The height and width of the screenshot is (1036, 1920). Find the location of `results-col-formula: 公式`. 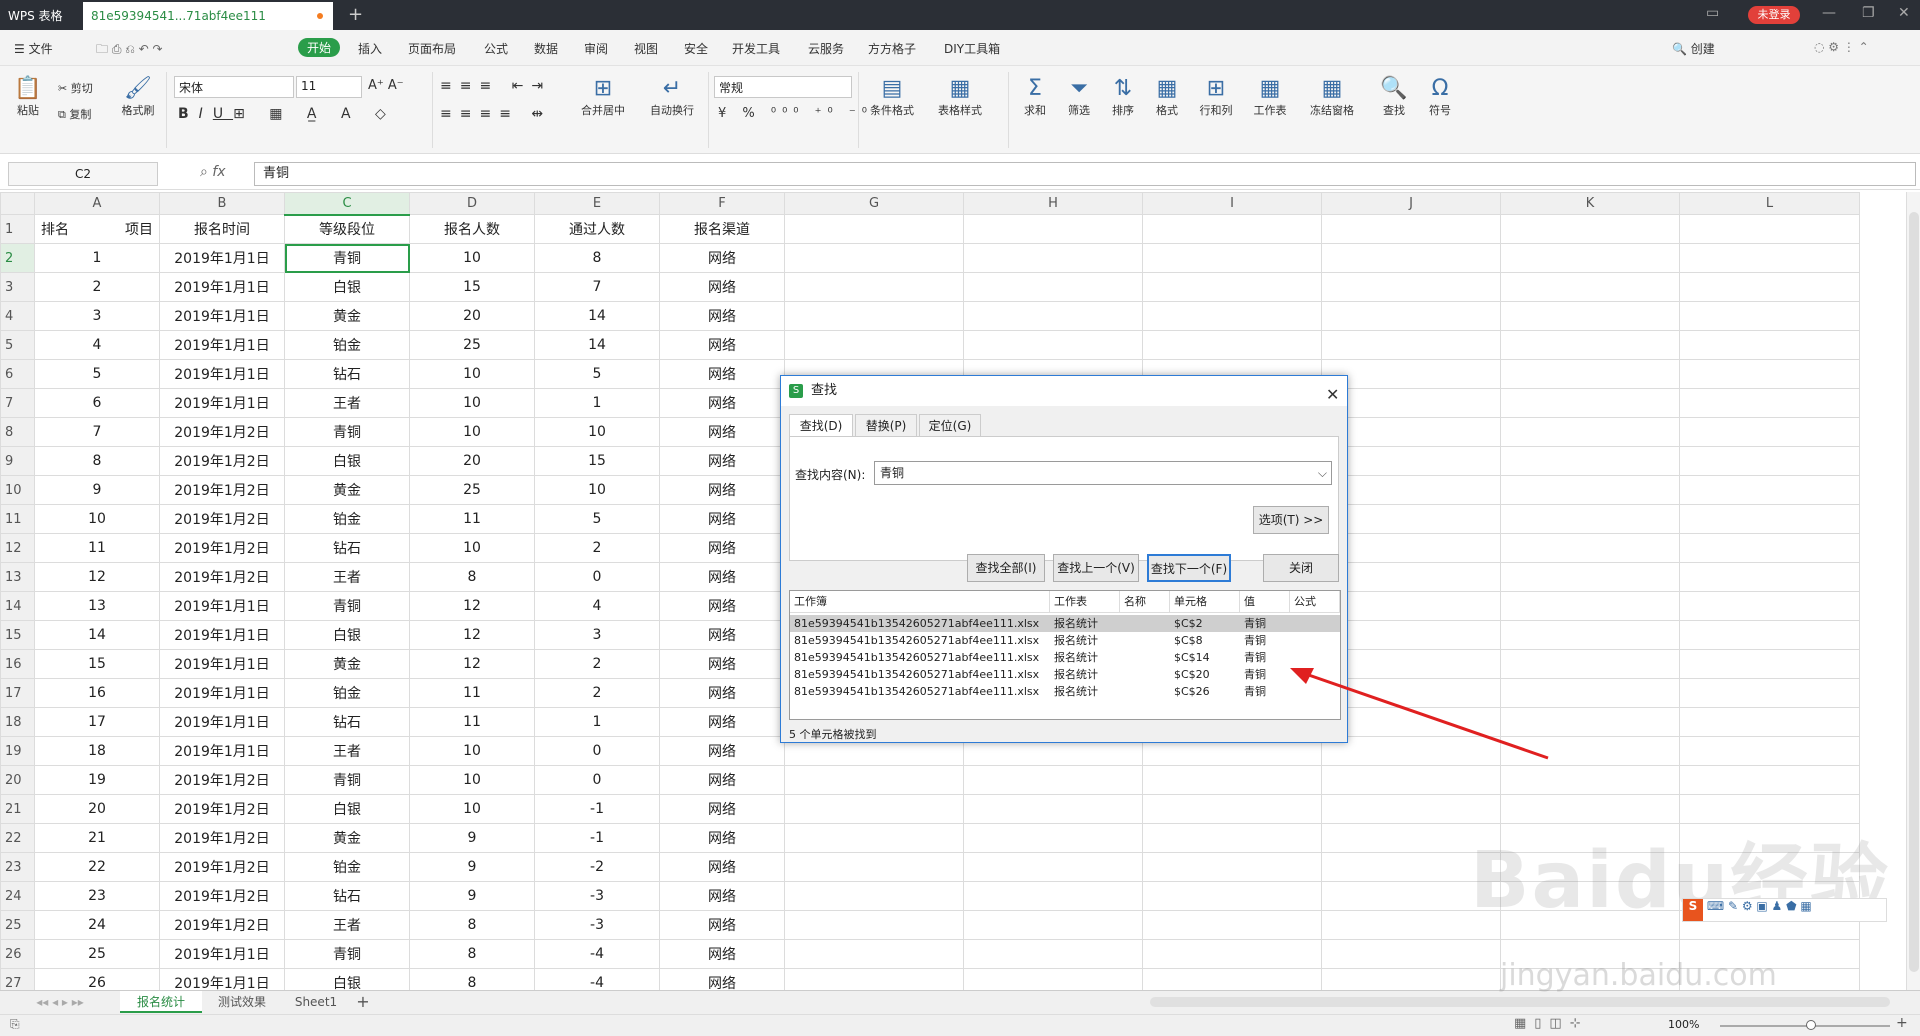

results-col-formula: 公式 is located at coordinates (1315, 602).